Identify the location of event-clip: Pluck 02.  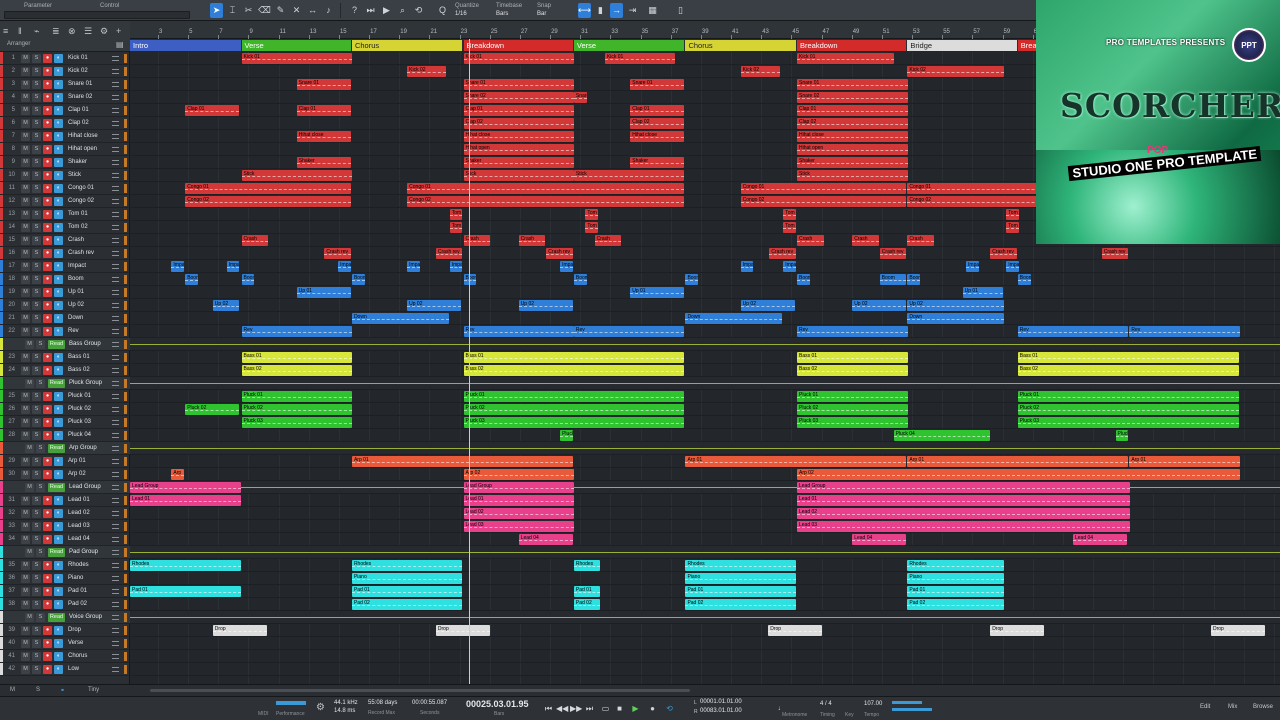
(297, 409).